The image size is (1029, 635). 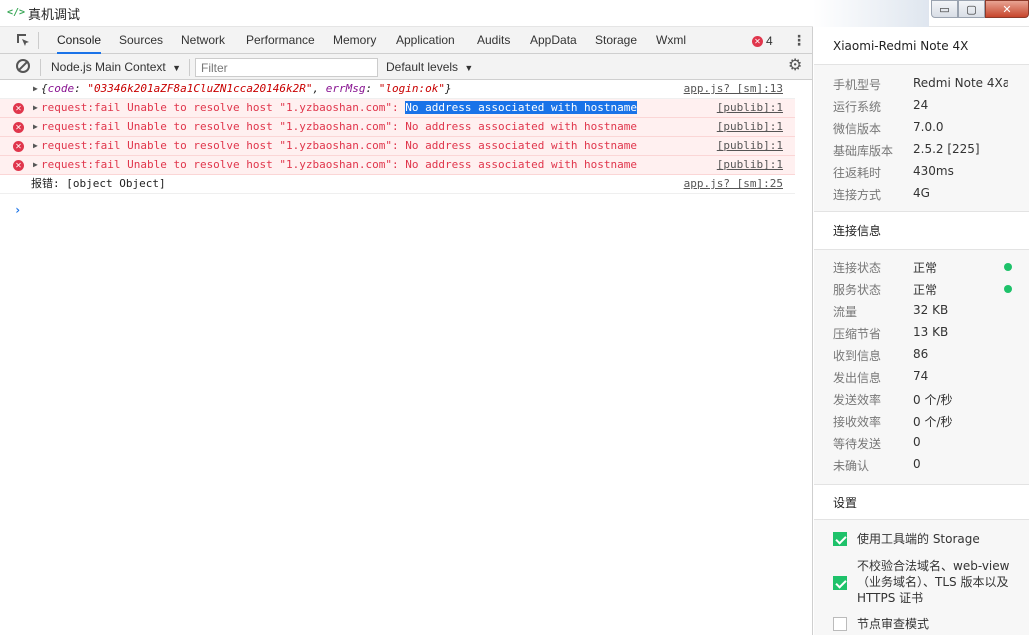 I want to click on use-tool-storage-label: 使用工具端的 Storage, so click(x=937, y=539).